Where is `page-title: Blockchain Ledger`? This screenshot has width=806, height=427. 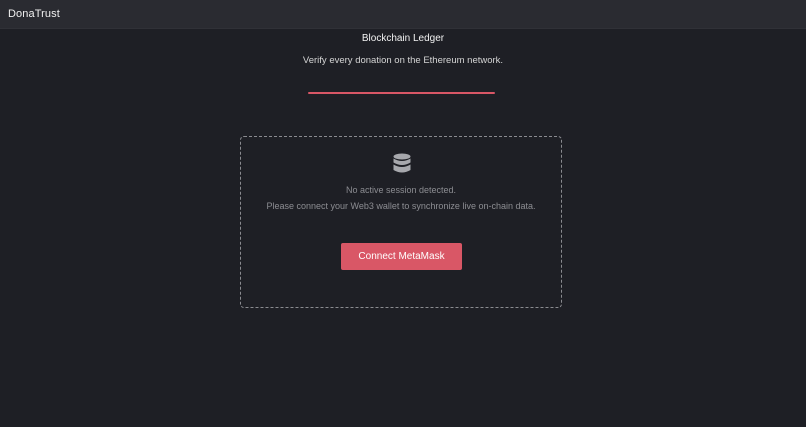 page-title: Blockchain Ledger is located at coordinates (403, 38).